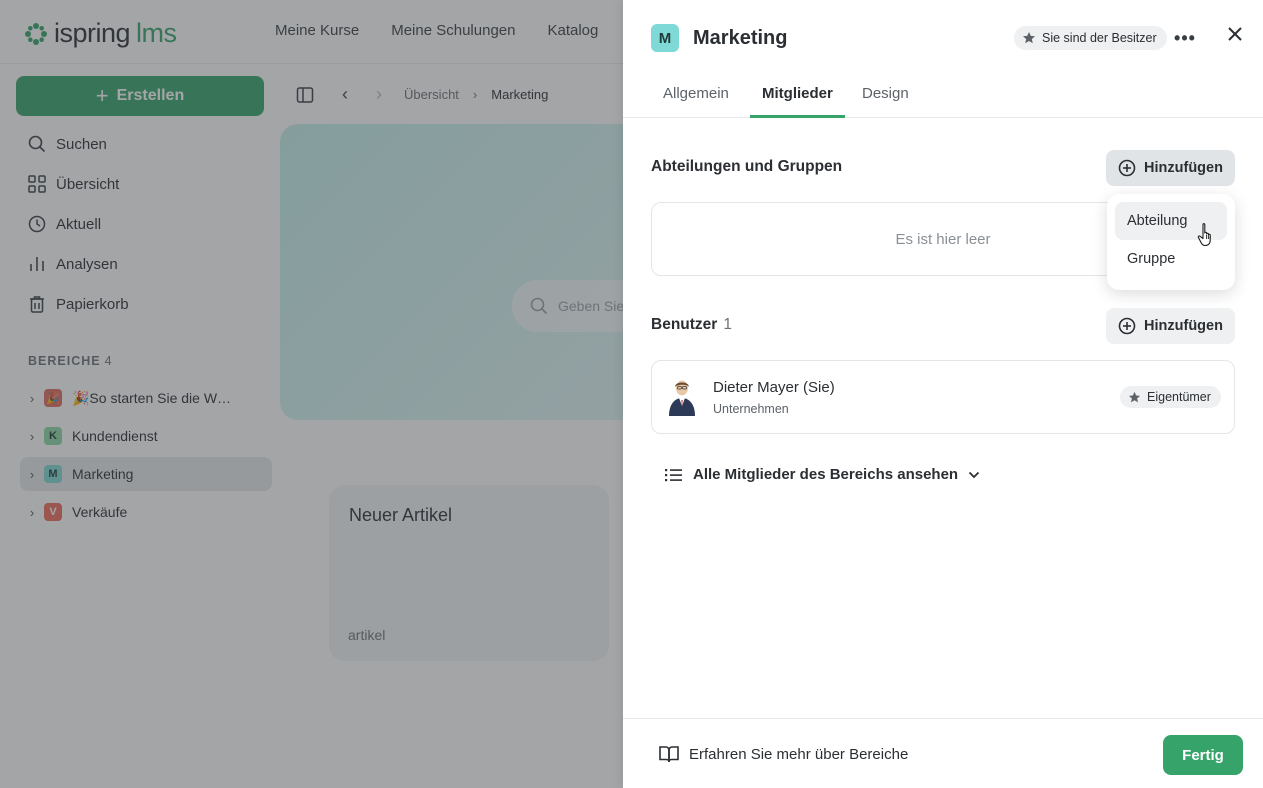 The width and height of the screenshot is (1263, 788). Describe the element at coordinates (1183, 326) in the screenshot. I see `add-user-label: Hinzufügen` at that location.